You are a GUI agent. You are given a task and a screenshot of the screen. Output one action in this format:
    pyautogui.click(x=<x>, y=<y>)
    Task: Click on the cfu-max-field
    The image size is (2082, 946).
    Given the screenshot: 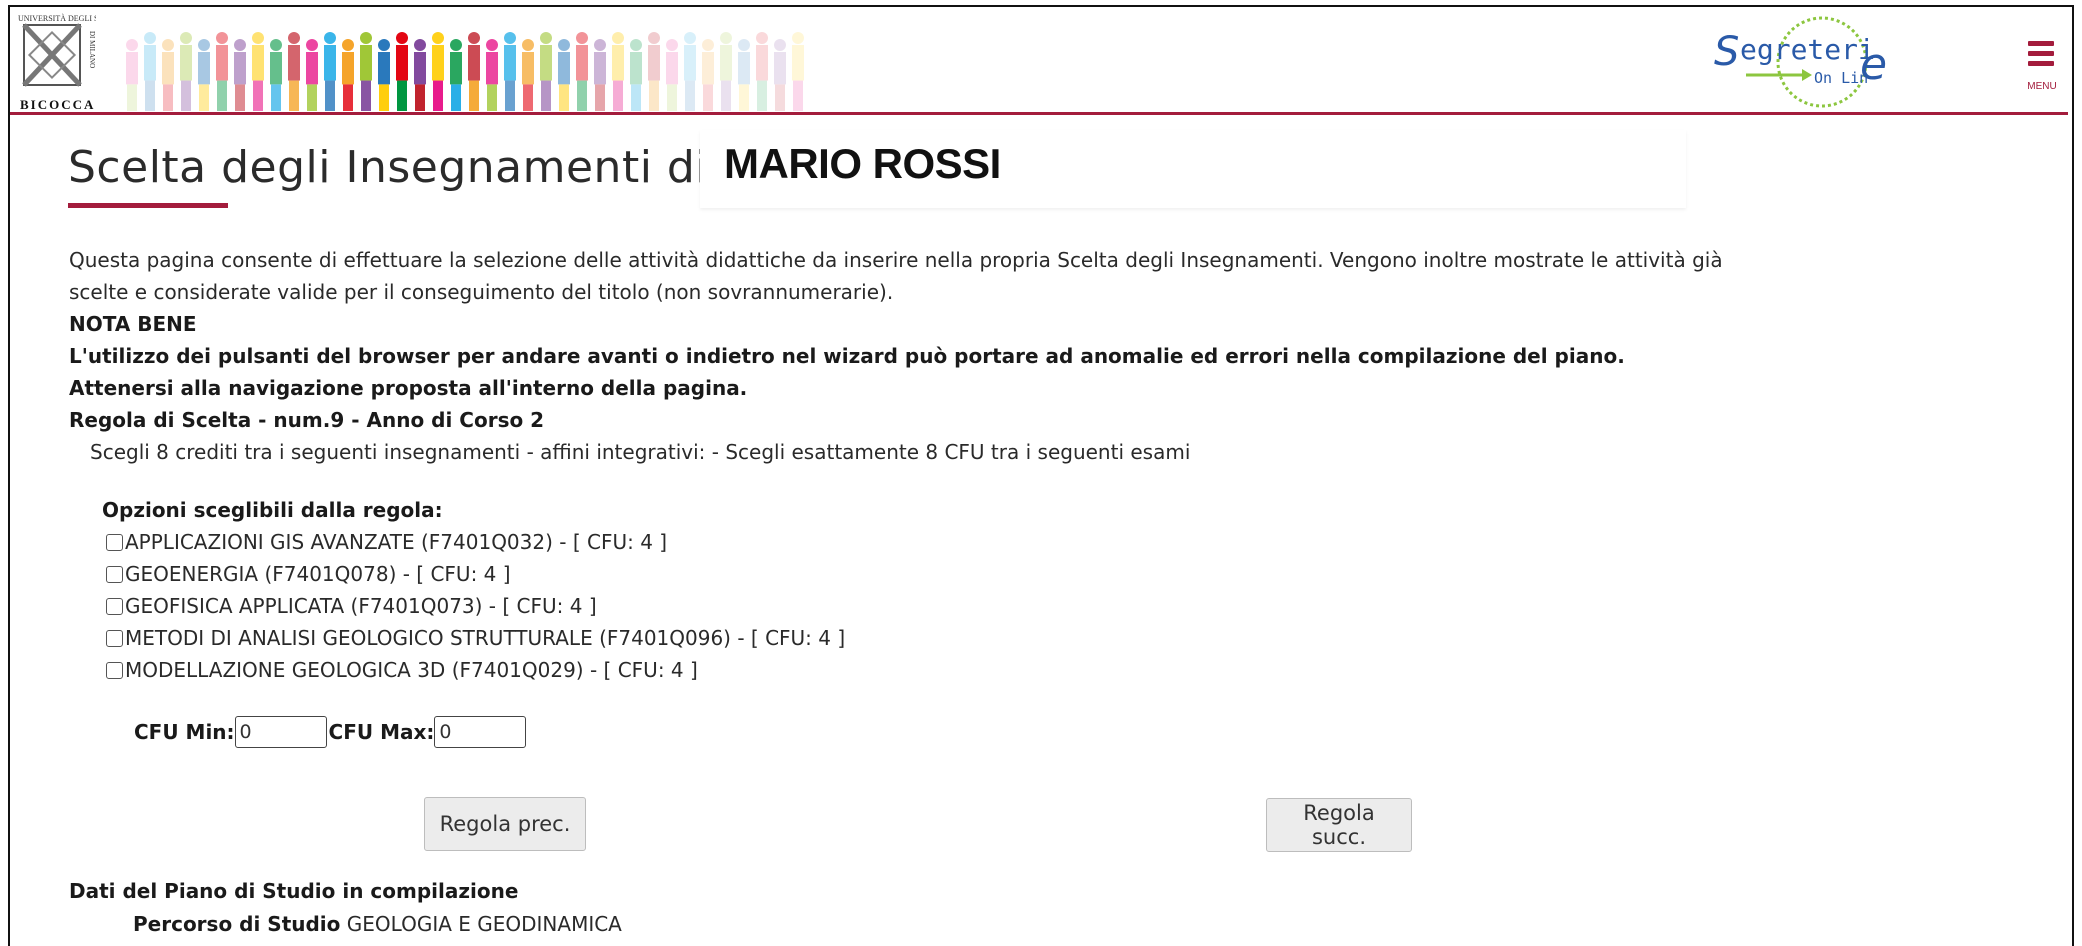 What is the action you would take?
    pyautogui.click(x=480, y=732)
    